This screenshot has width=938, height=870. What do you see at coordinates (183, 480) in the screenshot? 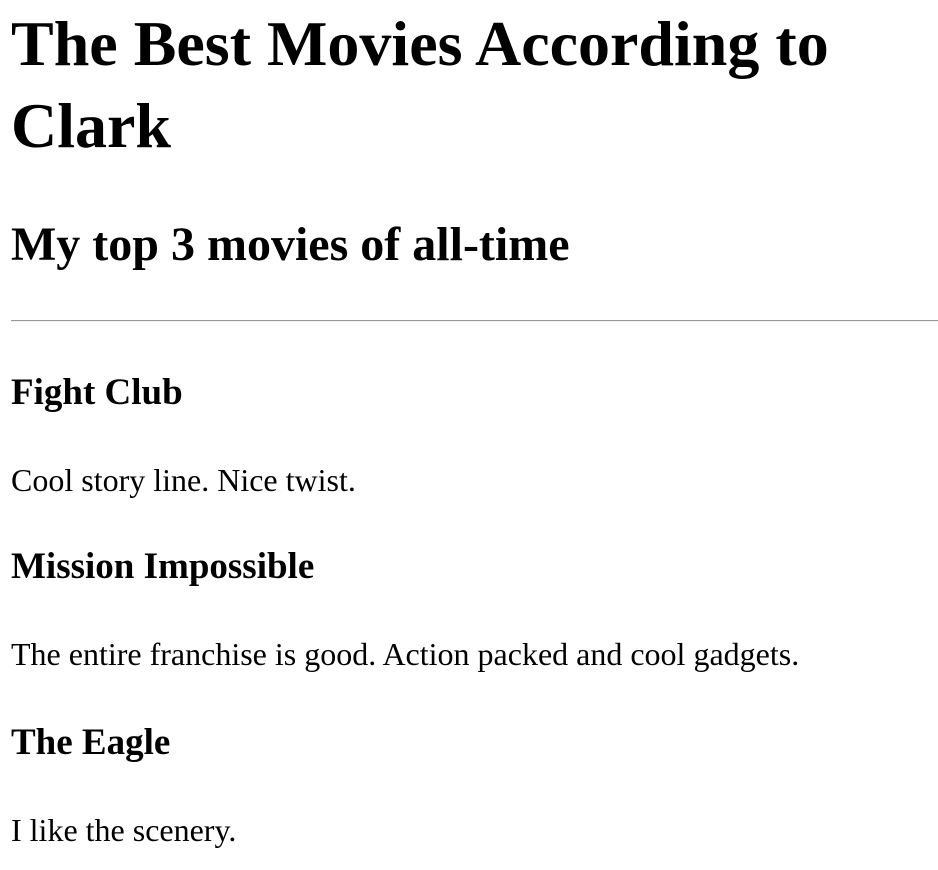
I see `movie-review-fight-club: Cool story line. Nice twist.` at bounding box center [183, 480].